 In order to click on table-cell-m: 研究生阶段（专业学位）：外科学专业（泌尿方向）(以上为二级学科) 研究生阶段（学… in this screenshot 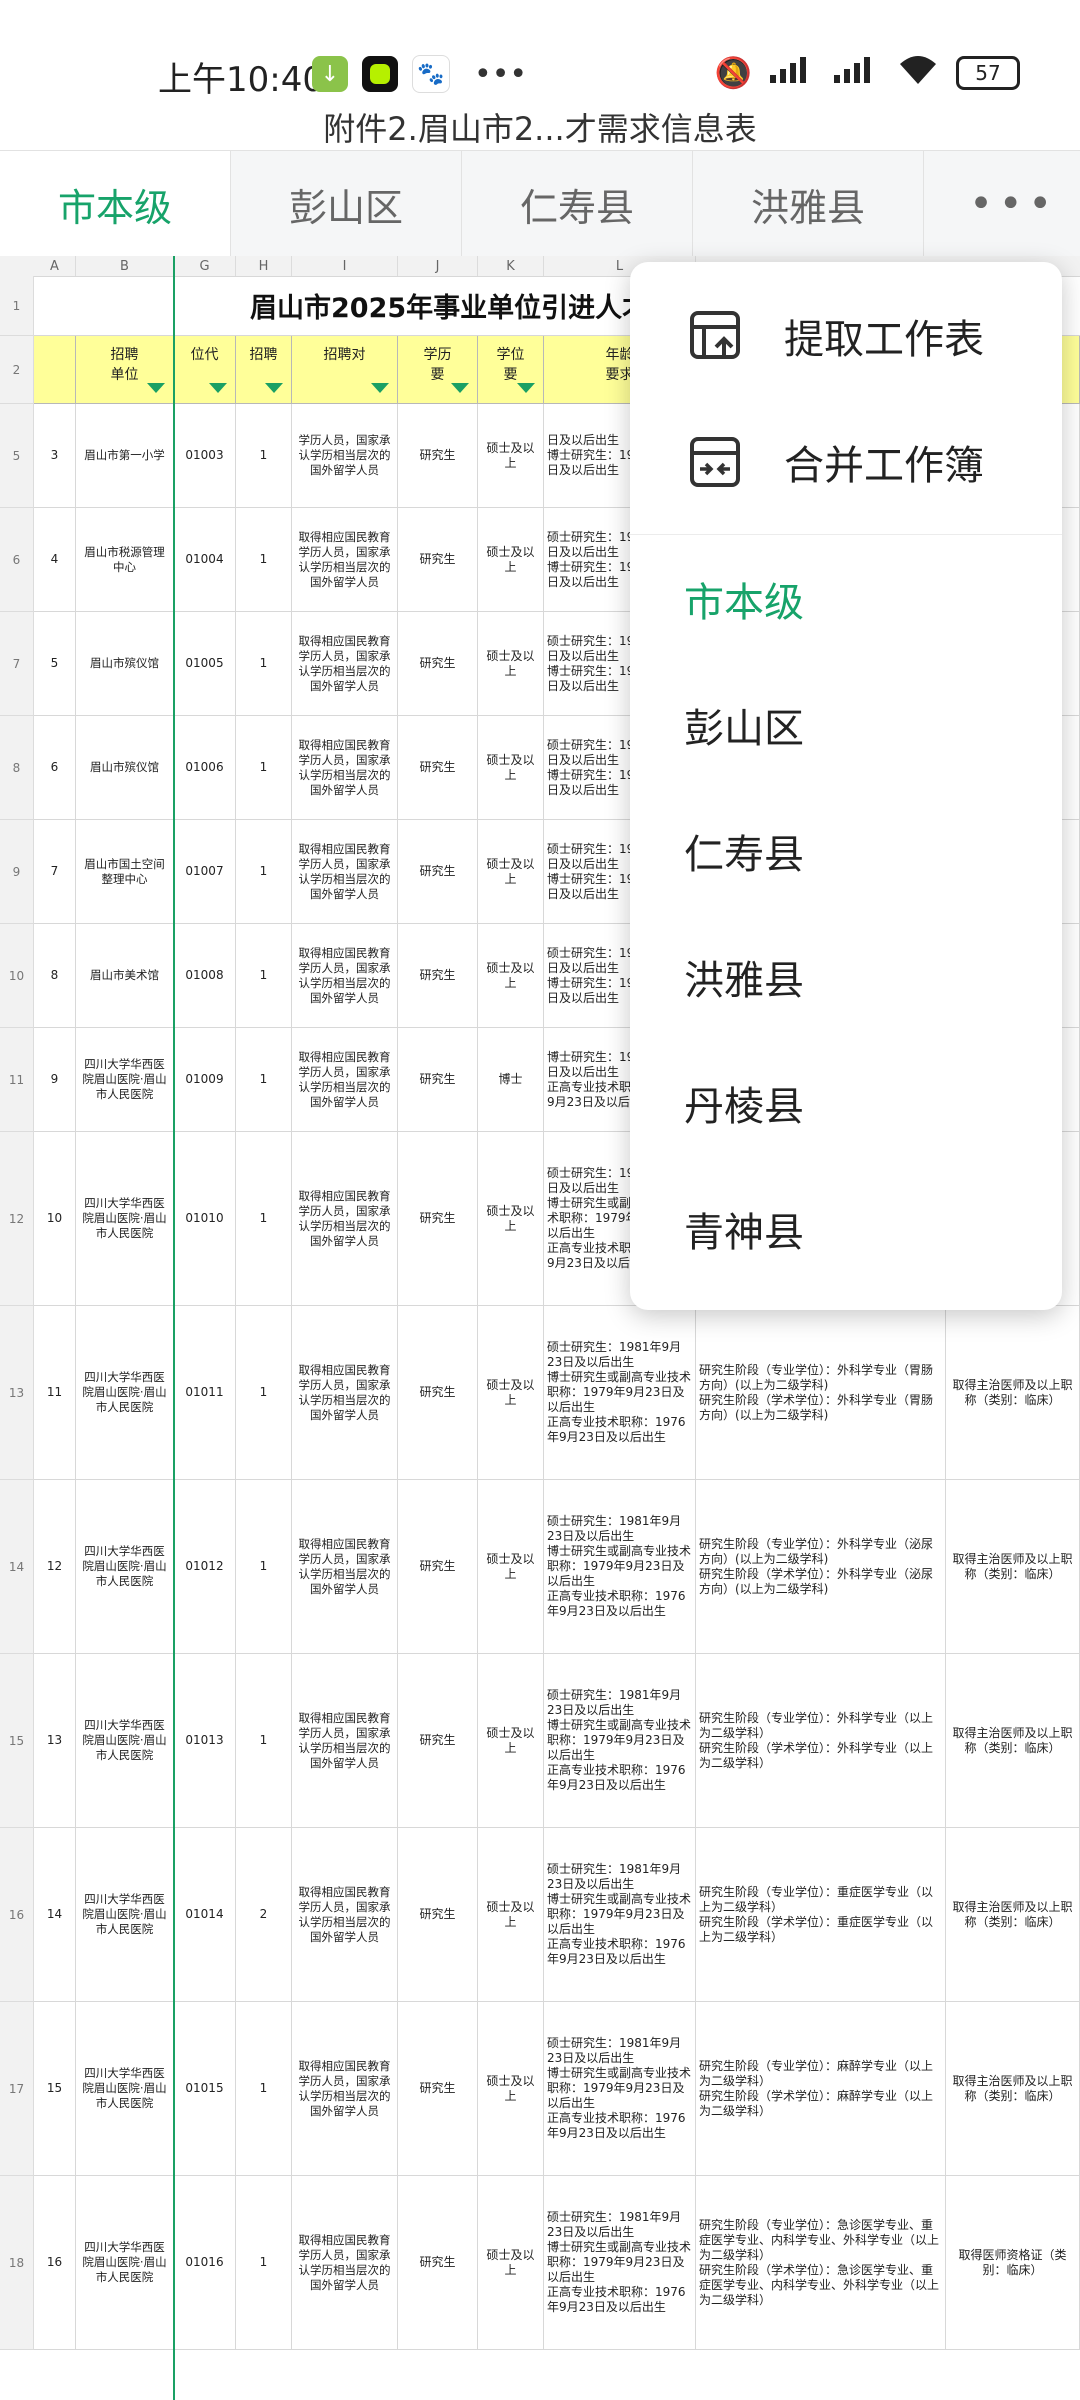, I will do `click(821, 1567)`.